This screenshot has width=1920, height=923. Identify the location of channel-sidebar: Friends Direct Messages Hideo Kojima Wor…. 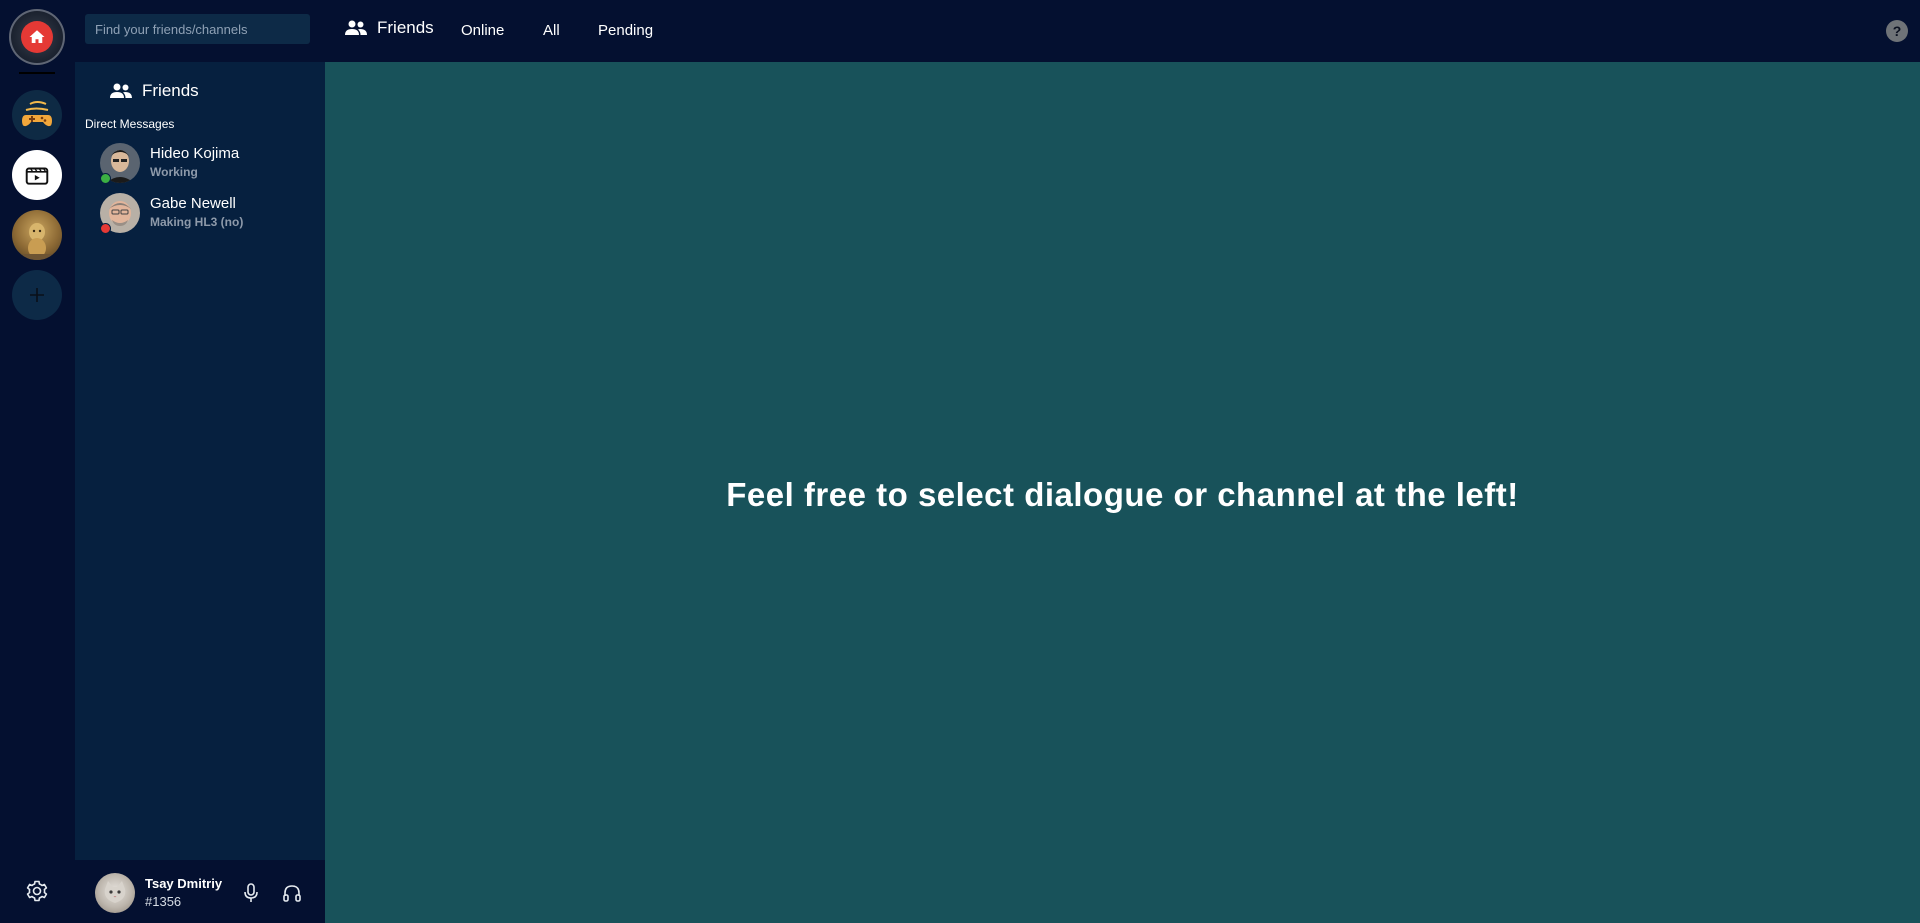
(200, 492).